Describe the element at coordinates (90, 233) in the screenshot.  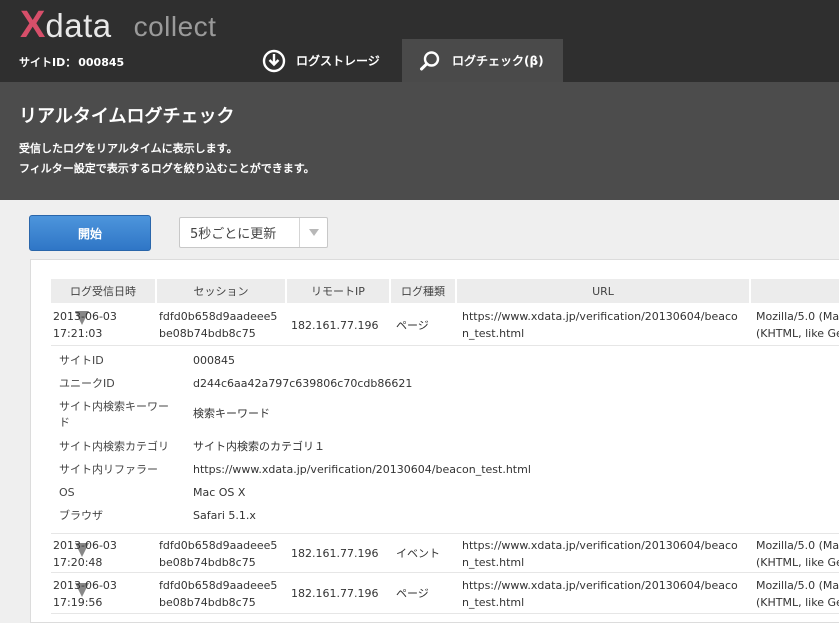
I see `start-button: 開始` at that location.